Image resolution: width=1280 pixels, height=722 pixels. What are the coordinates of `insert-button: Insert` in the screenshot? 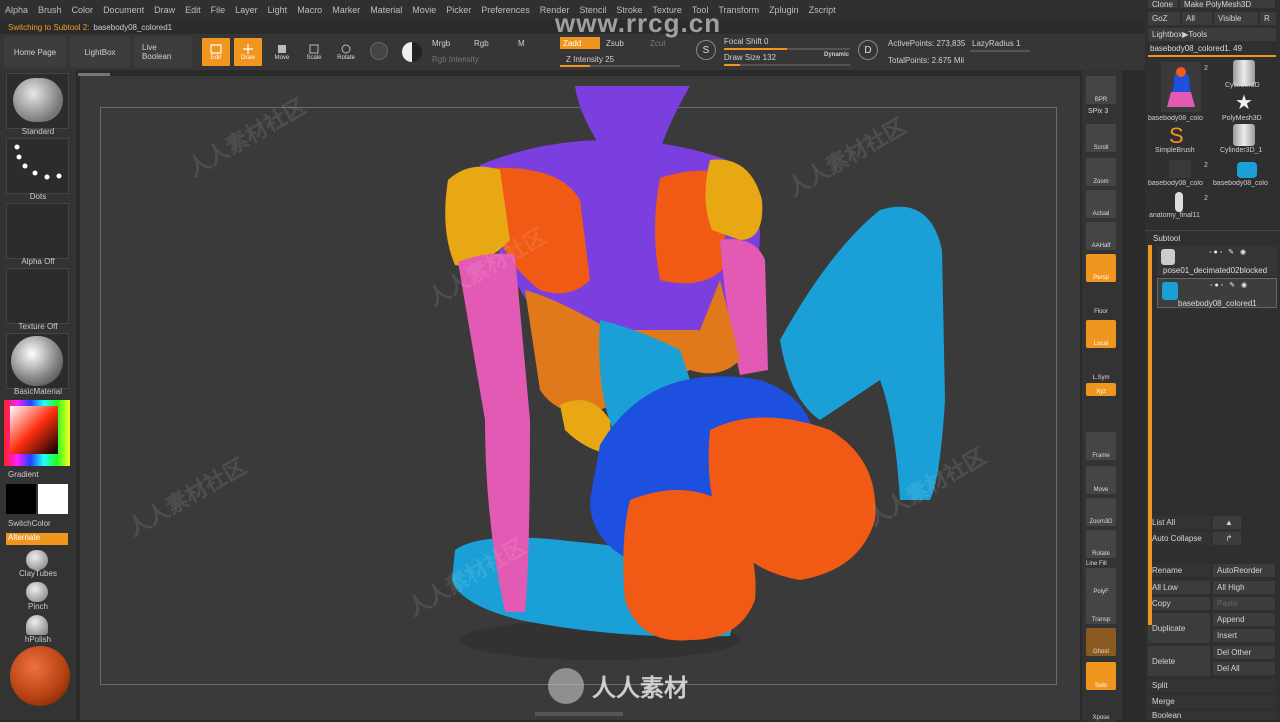 It's located at (1244, 635).